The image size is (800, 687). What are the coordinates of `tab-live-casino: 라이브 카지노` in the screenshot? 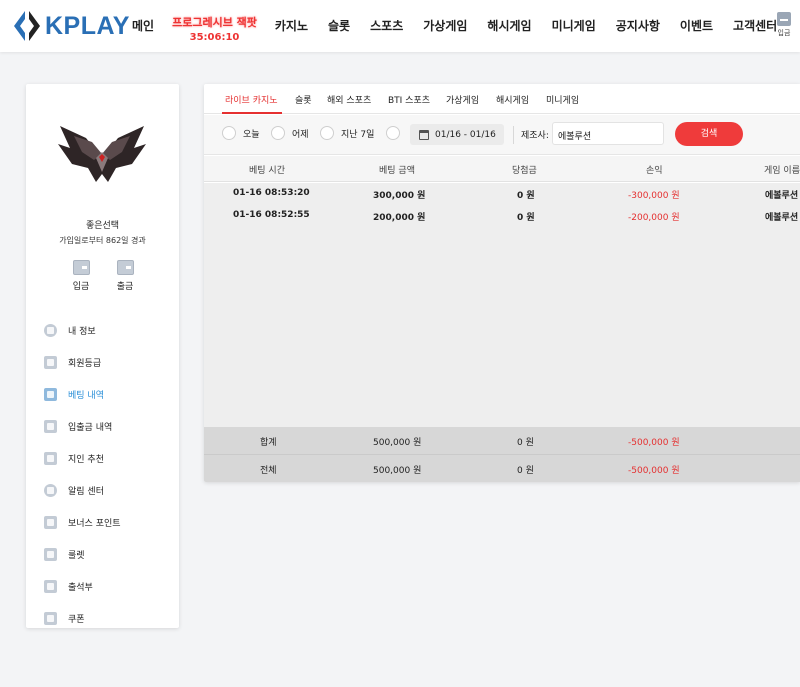 It's located at (251, 99).